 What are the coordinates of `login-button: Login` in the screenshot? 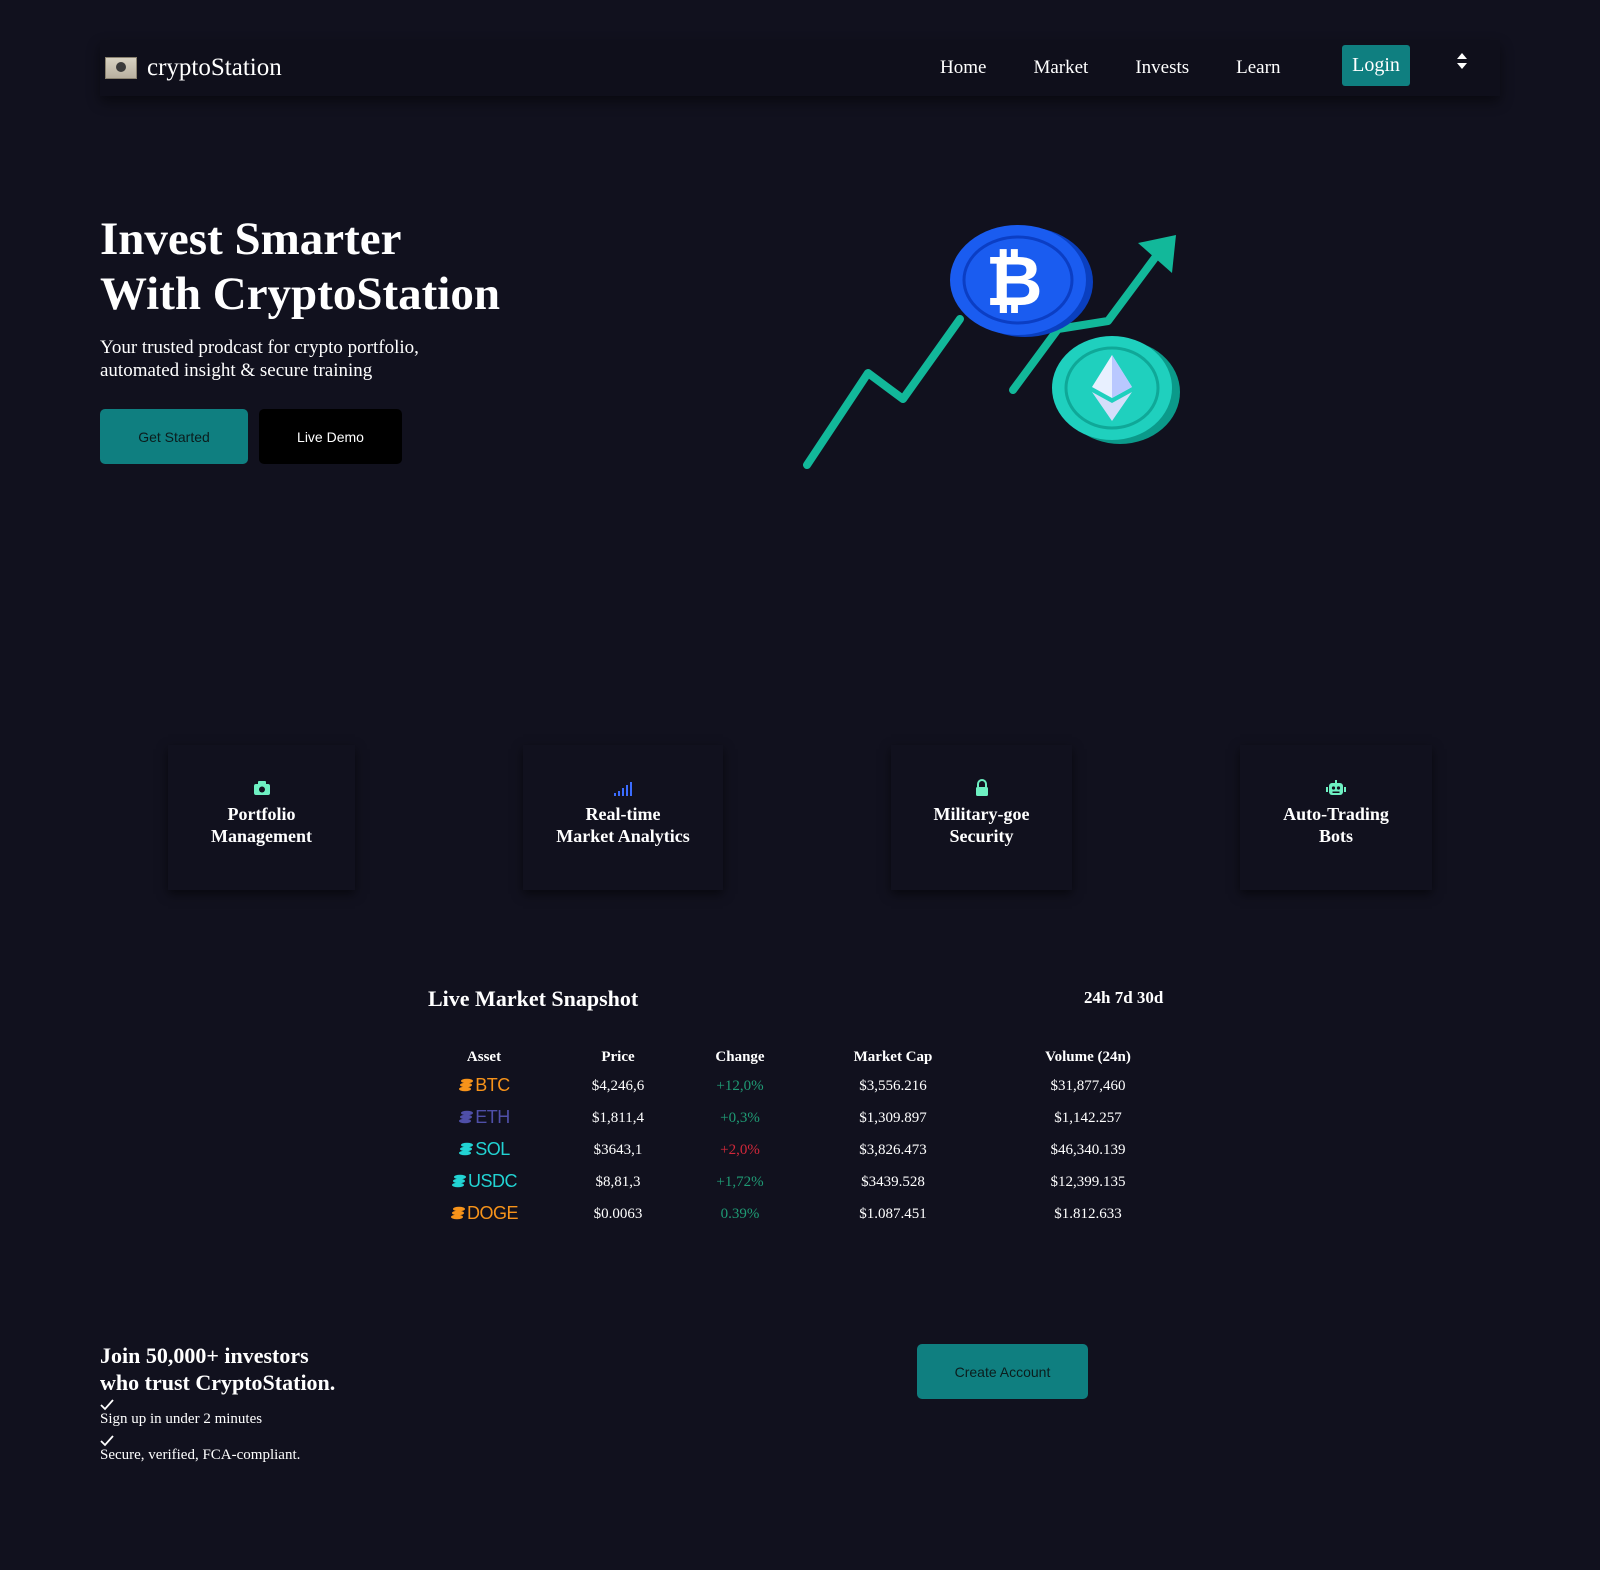 It's located at (1376, 65).